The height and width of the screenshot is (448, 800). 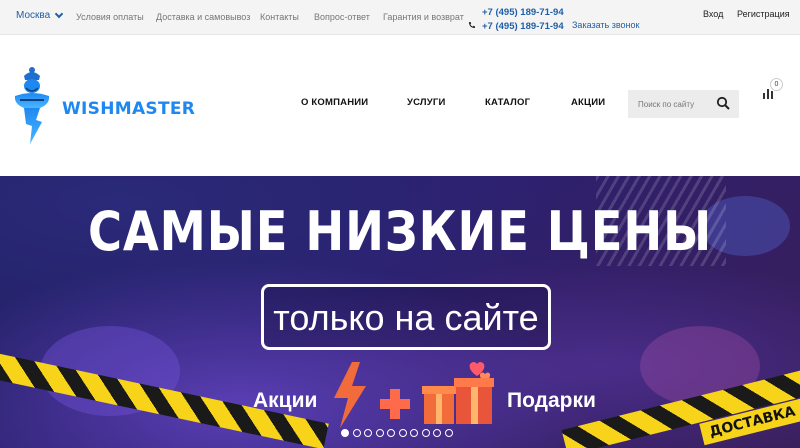 I want to click on link-delivery: Доставка и самовывоз, so click(x=203, y=17).